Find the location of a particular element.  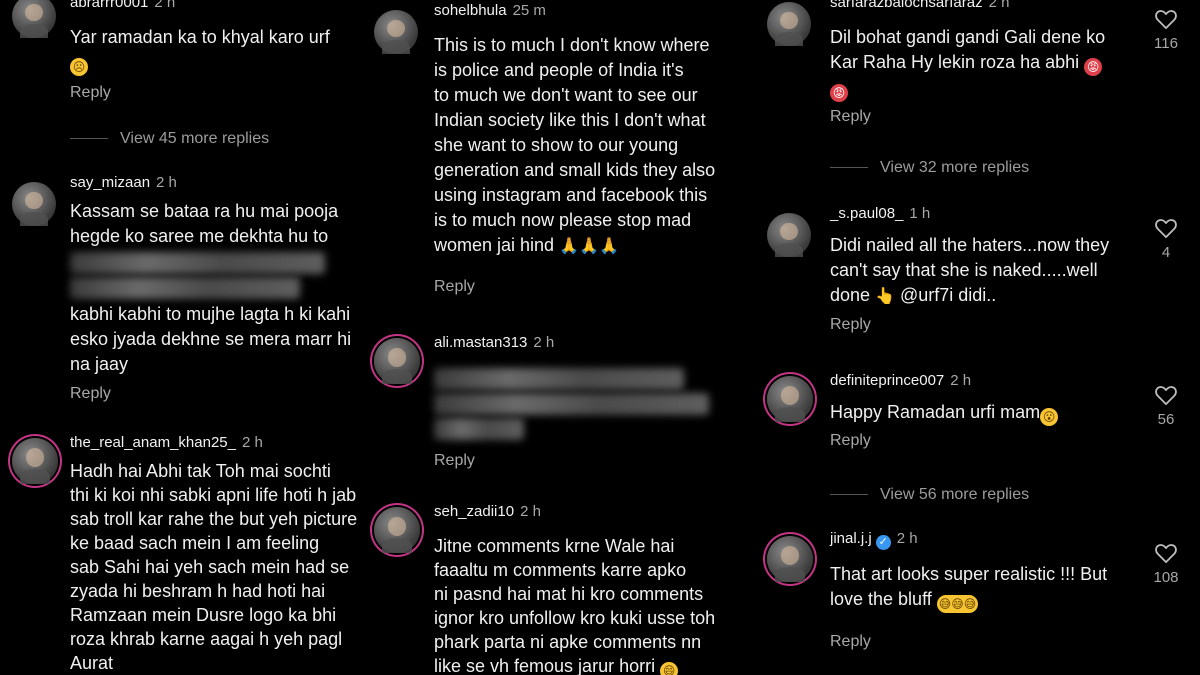

username: jinal.j.j is located at coordinates (851, 538).